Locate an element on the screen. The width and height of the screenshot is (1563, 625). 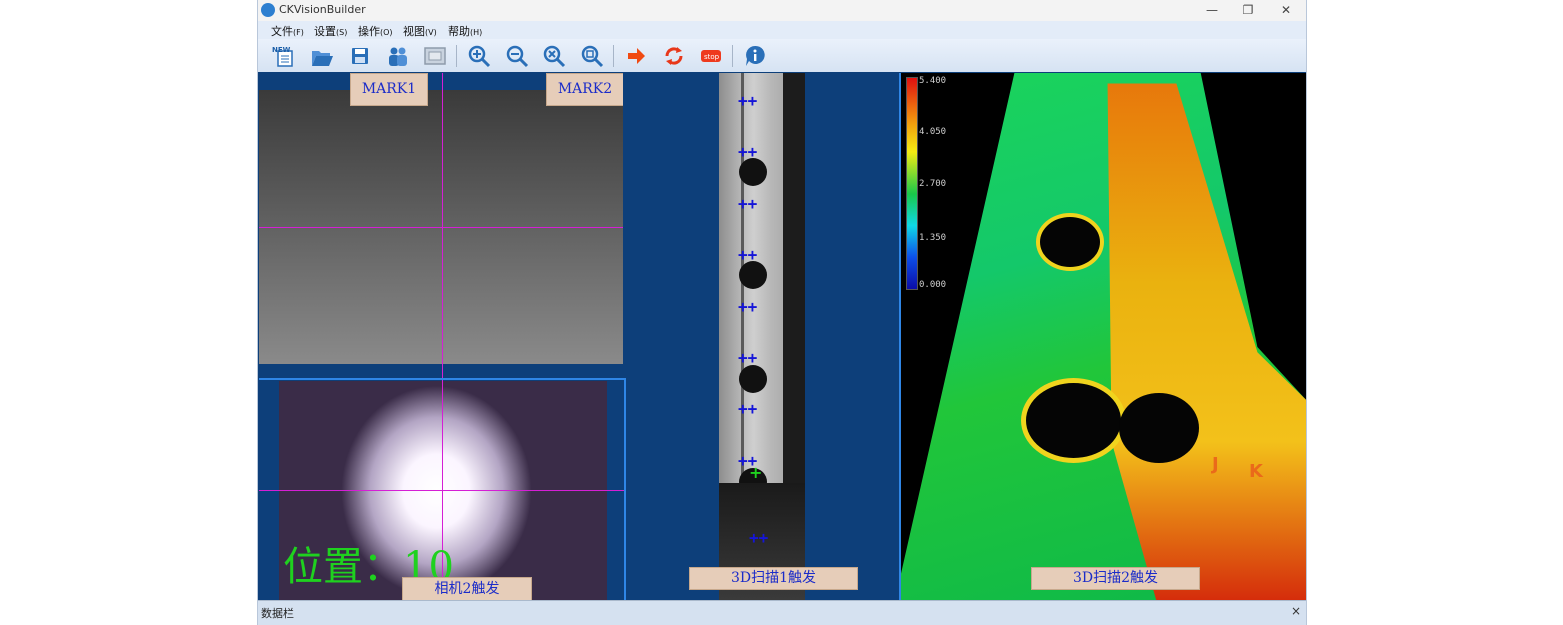
zoom-in-icon is located at coordinates (479, 56).